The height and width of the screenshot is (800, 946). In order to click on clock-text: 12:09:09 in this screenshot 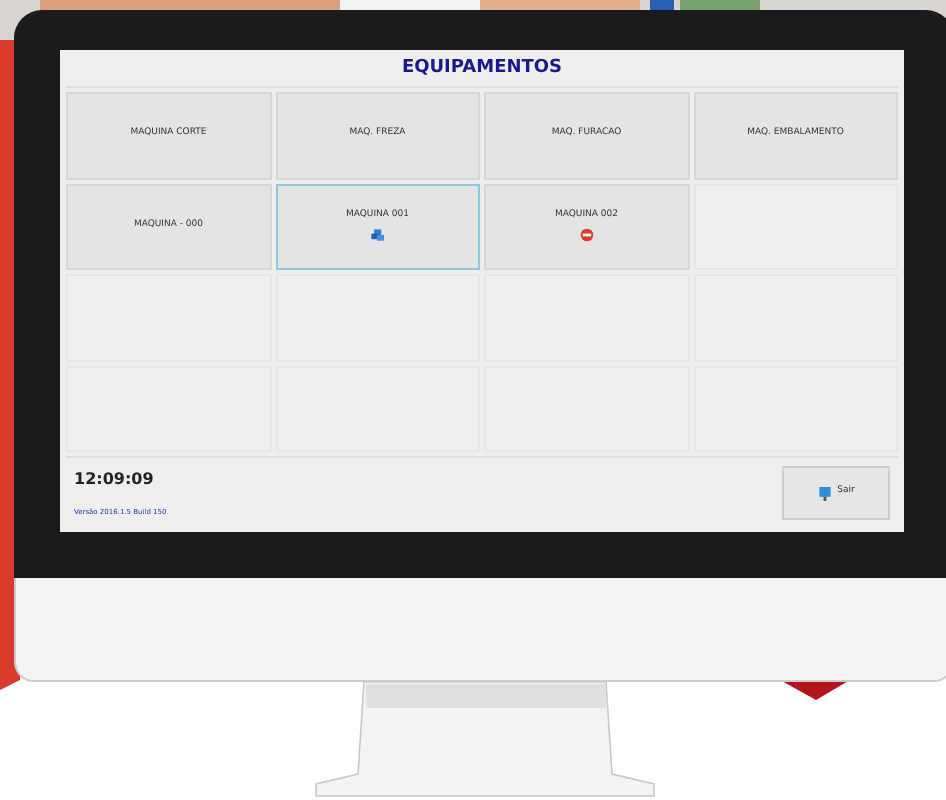, I will do `click(115, 479)`.